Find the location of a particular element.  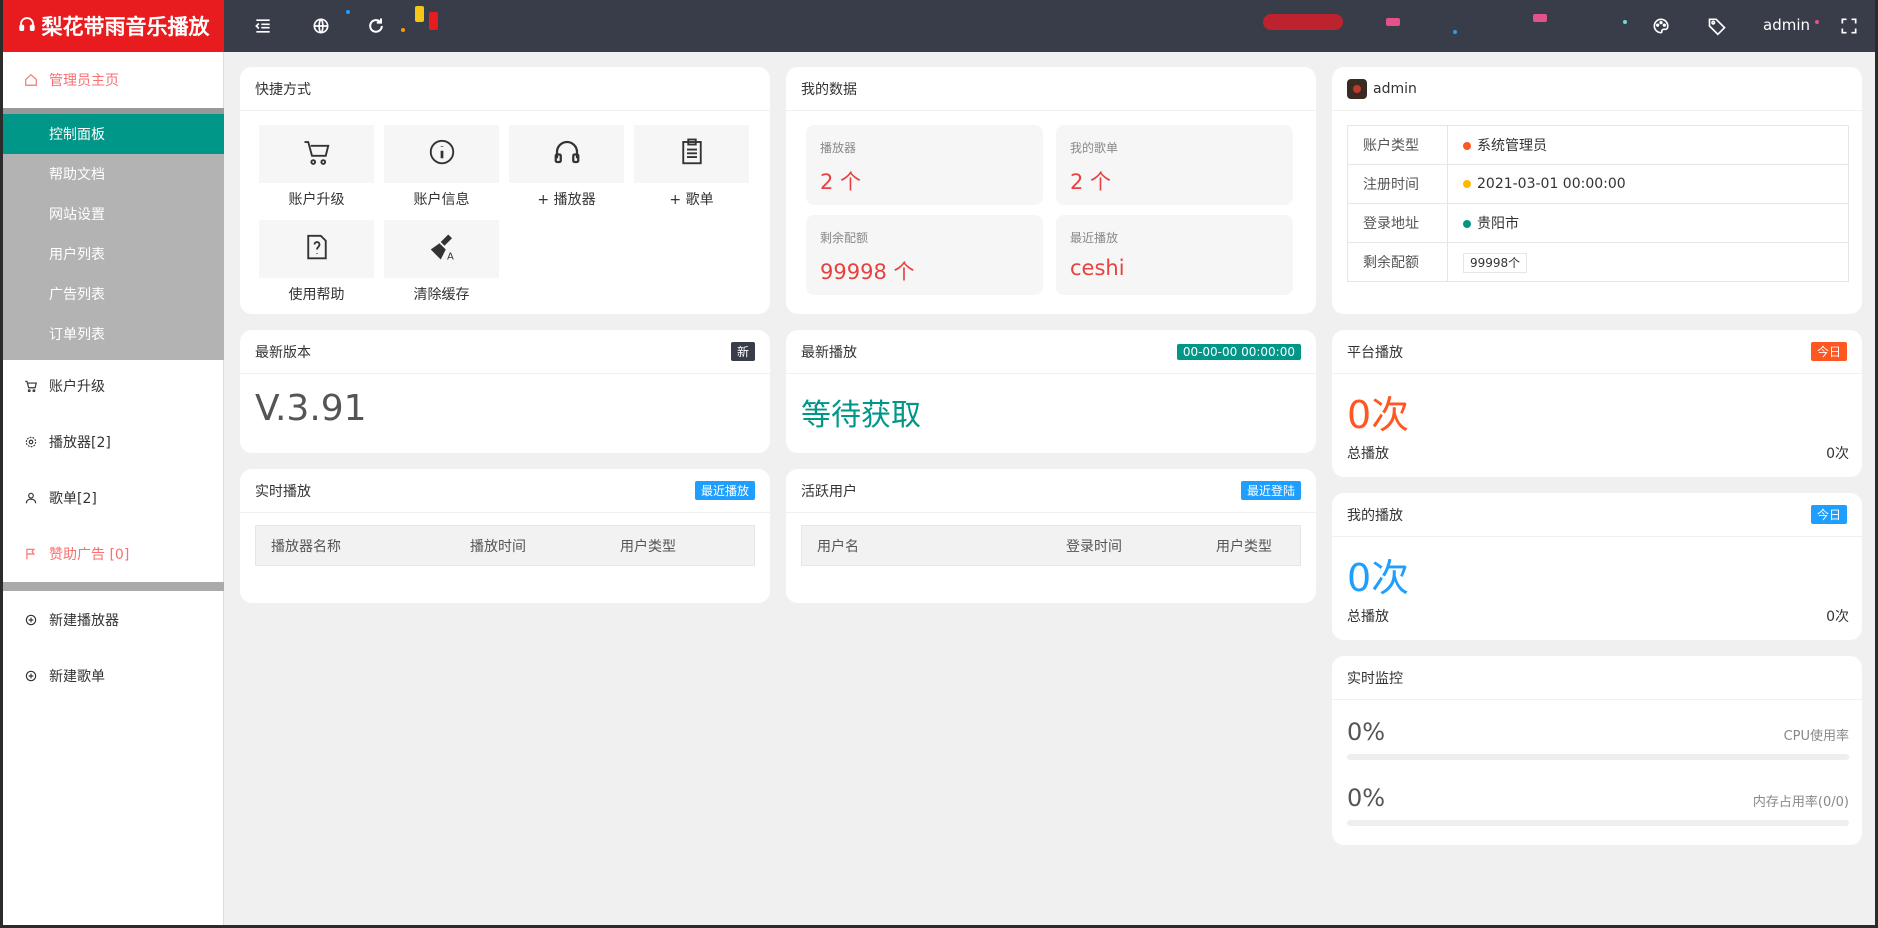

table-cell-key: 登录地址 is located at coordinates (1397, 223).